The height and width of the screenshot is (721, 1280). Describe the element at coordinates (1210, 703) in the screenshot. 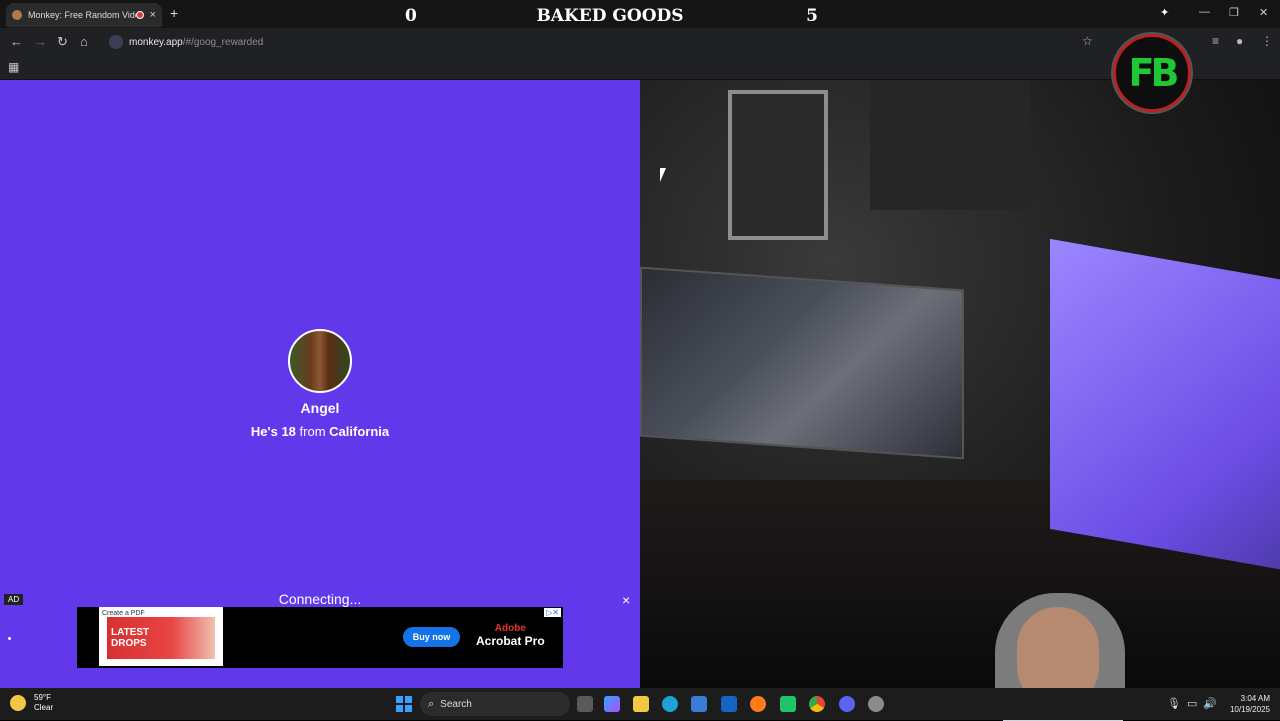

I see `volume-icon: 🔊` at that location.